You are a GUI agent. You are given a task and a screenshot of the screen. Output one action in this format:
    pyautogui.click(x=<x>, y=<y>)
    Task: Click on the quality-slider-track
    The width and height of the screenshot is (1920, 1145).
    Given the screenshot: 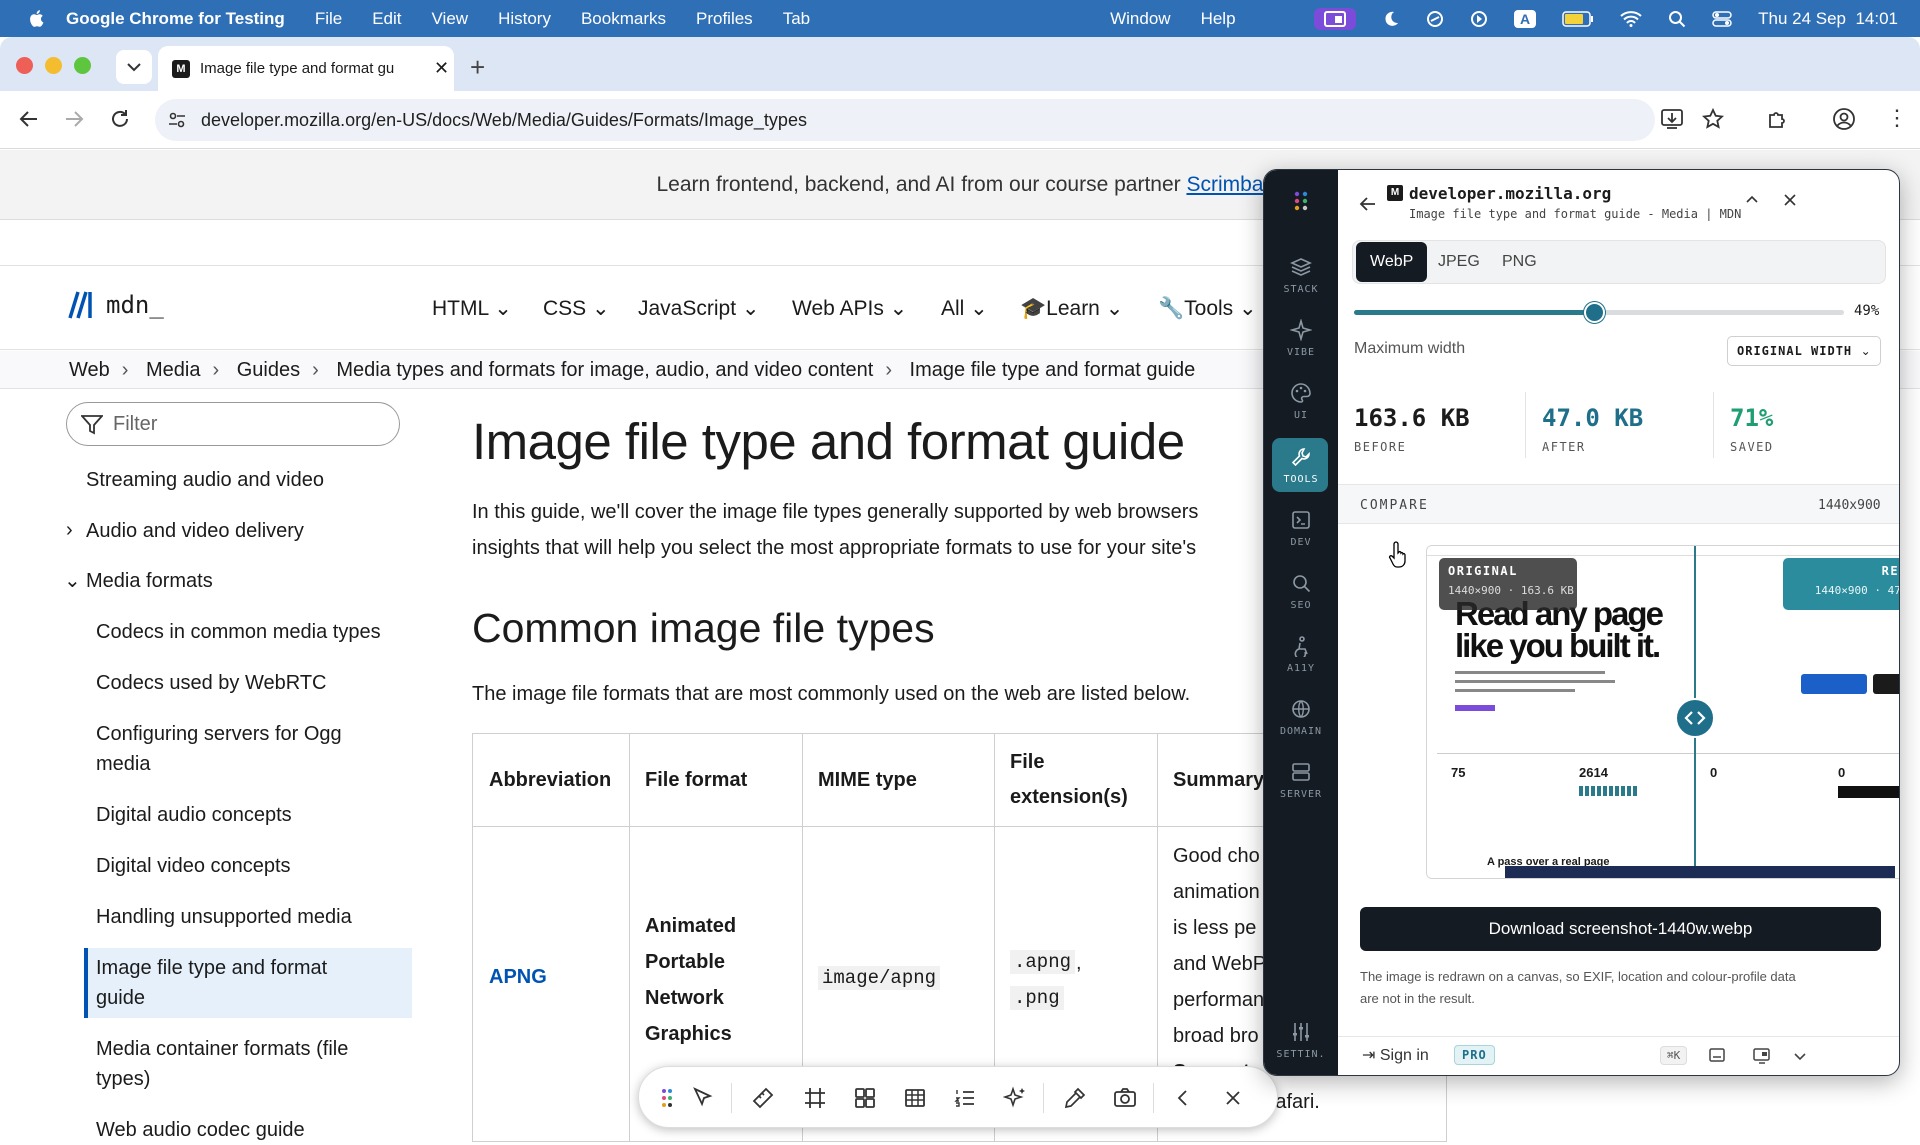 What is the action you would take?
    pyautogui.click(x=1599, y=312)
    